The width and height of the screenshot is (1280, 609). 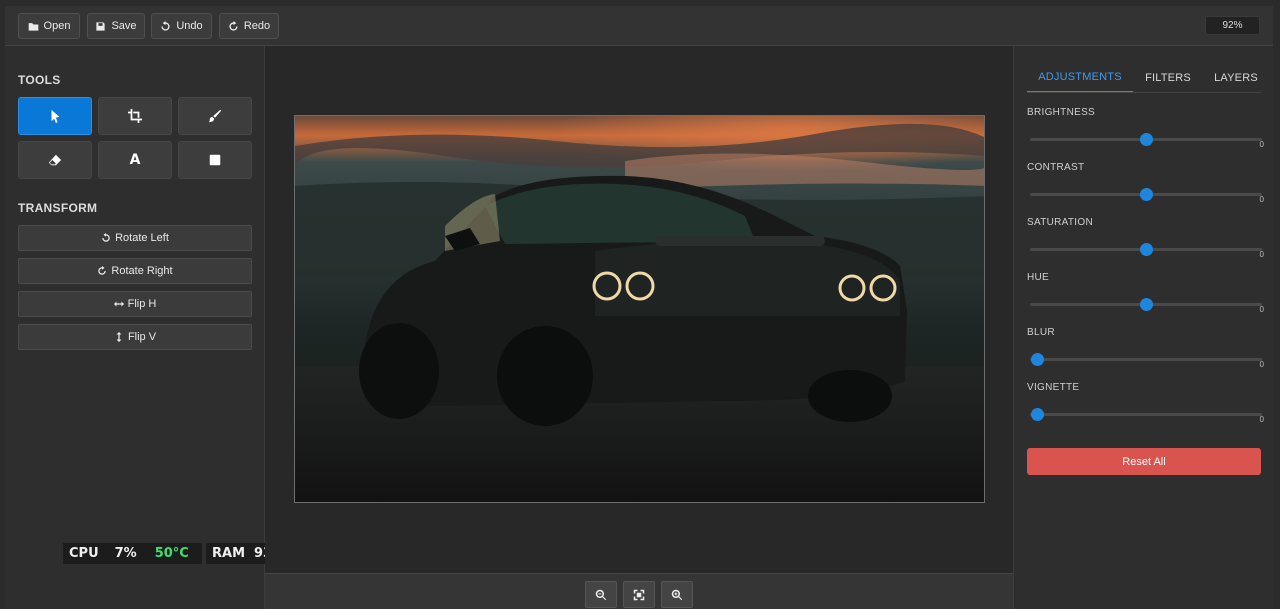 I want to click on tool-text: A, so click(x=135, y=160).